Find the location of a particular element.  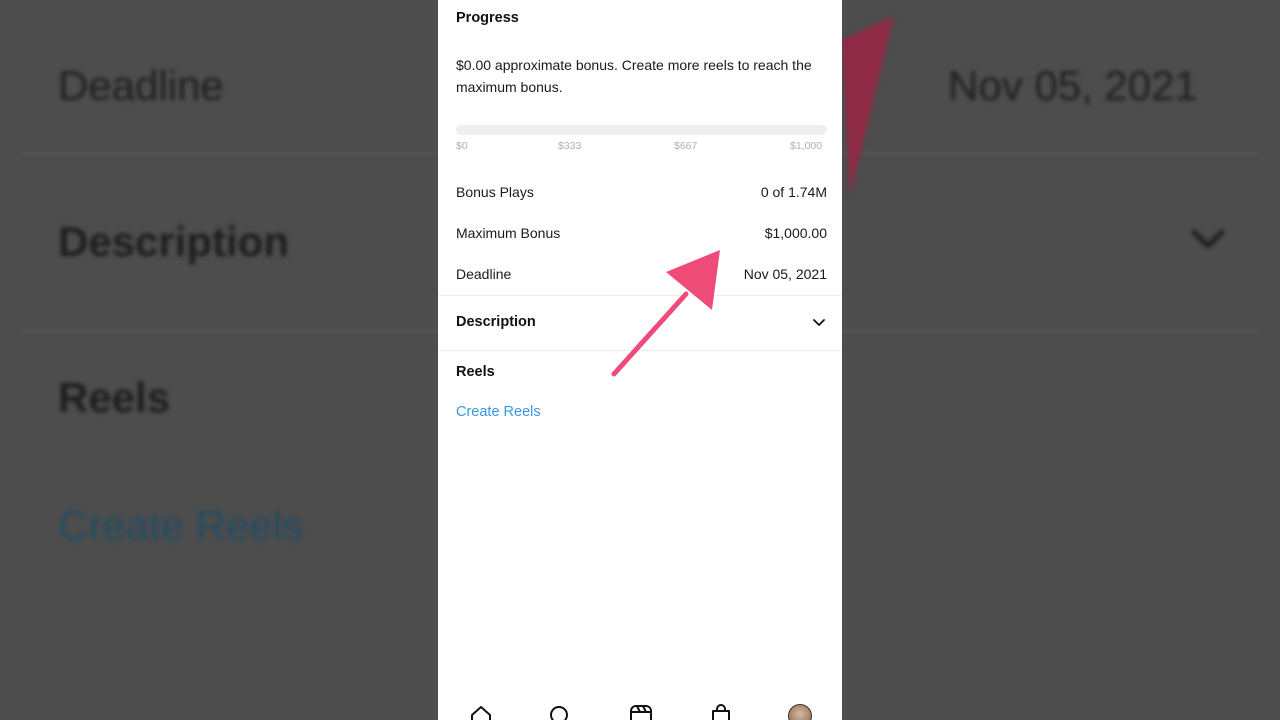

bg-create-reels: Create Reels is located at coordinates (181, 525).